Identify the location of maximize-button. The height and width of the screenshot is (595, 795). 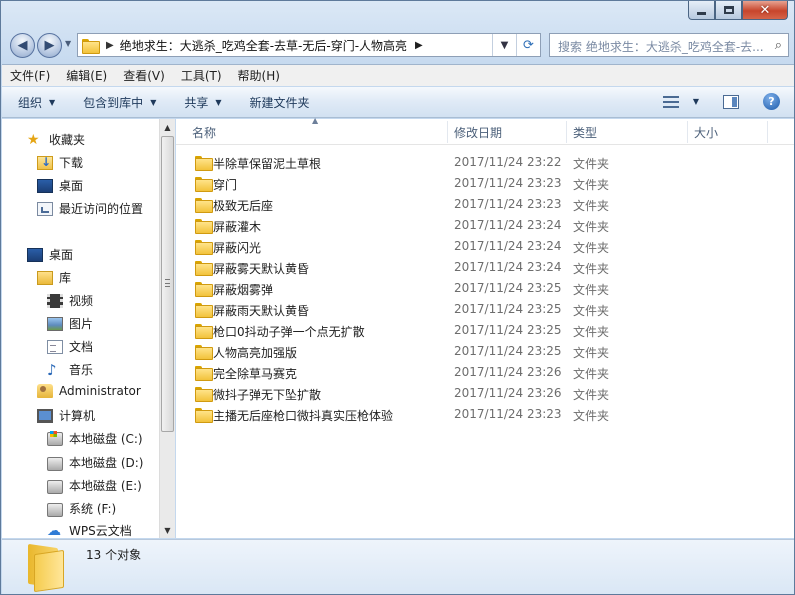
(728, 10).